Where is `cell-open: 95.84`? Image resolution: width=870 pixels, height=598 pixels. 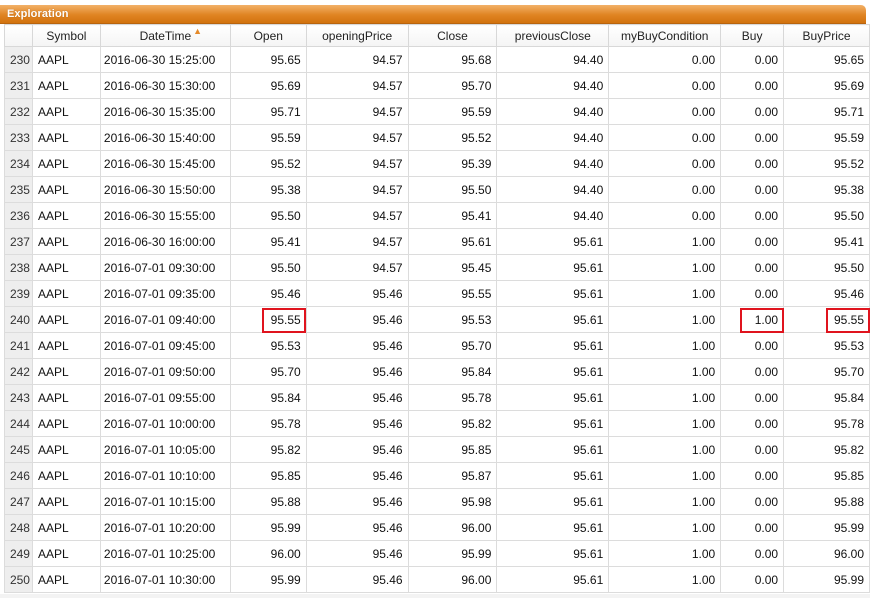
cell-open: 95.84 is located at coordinates (268, 397).